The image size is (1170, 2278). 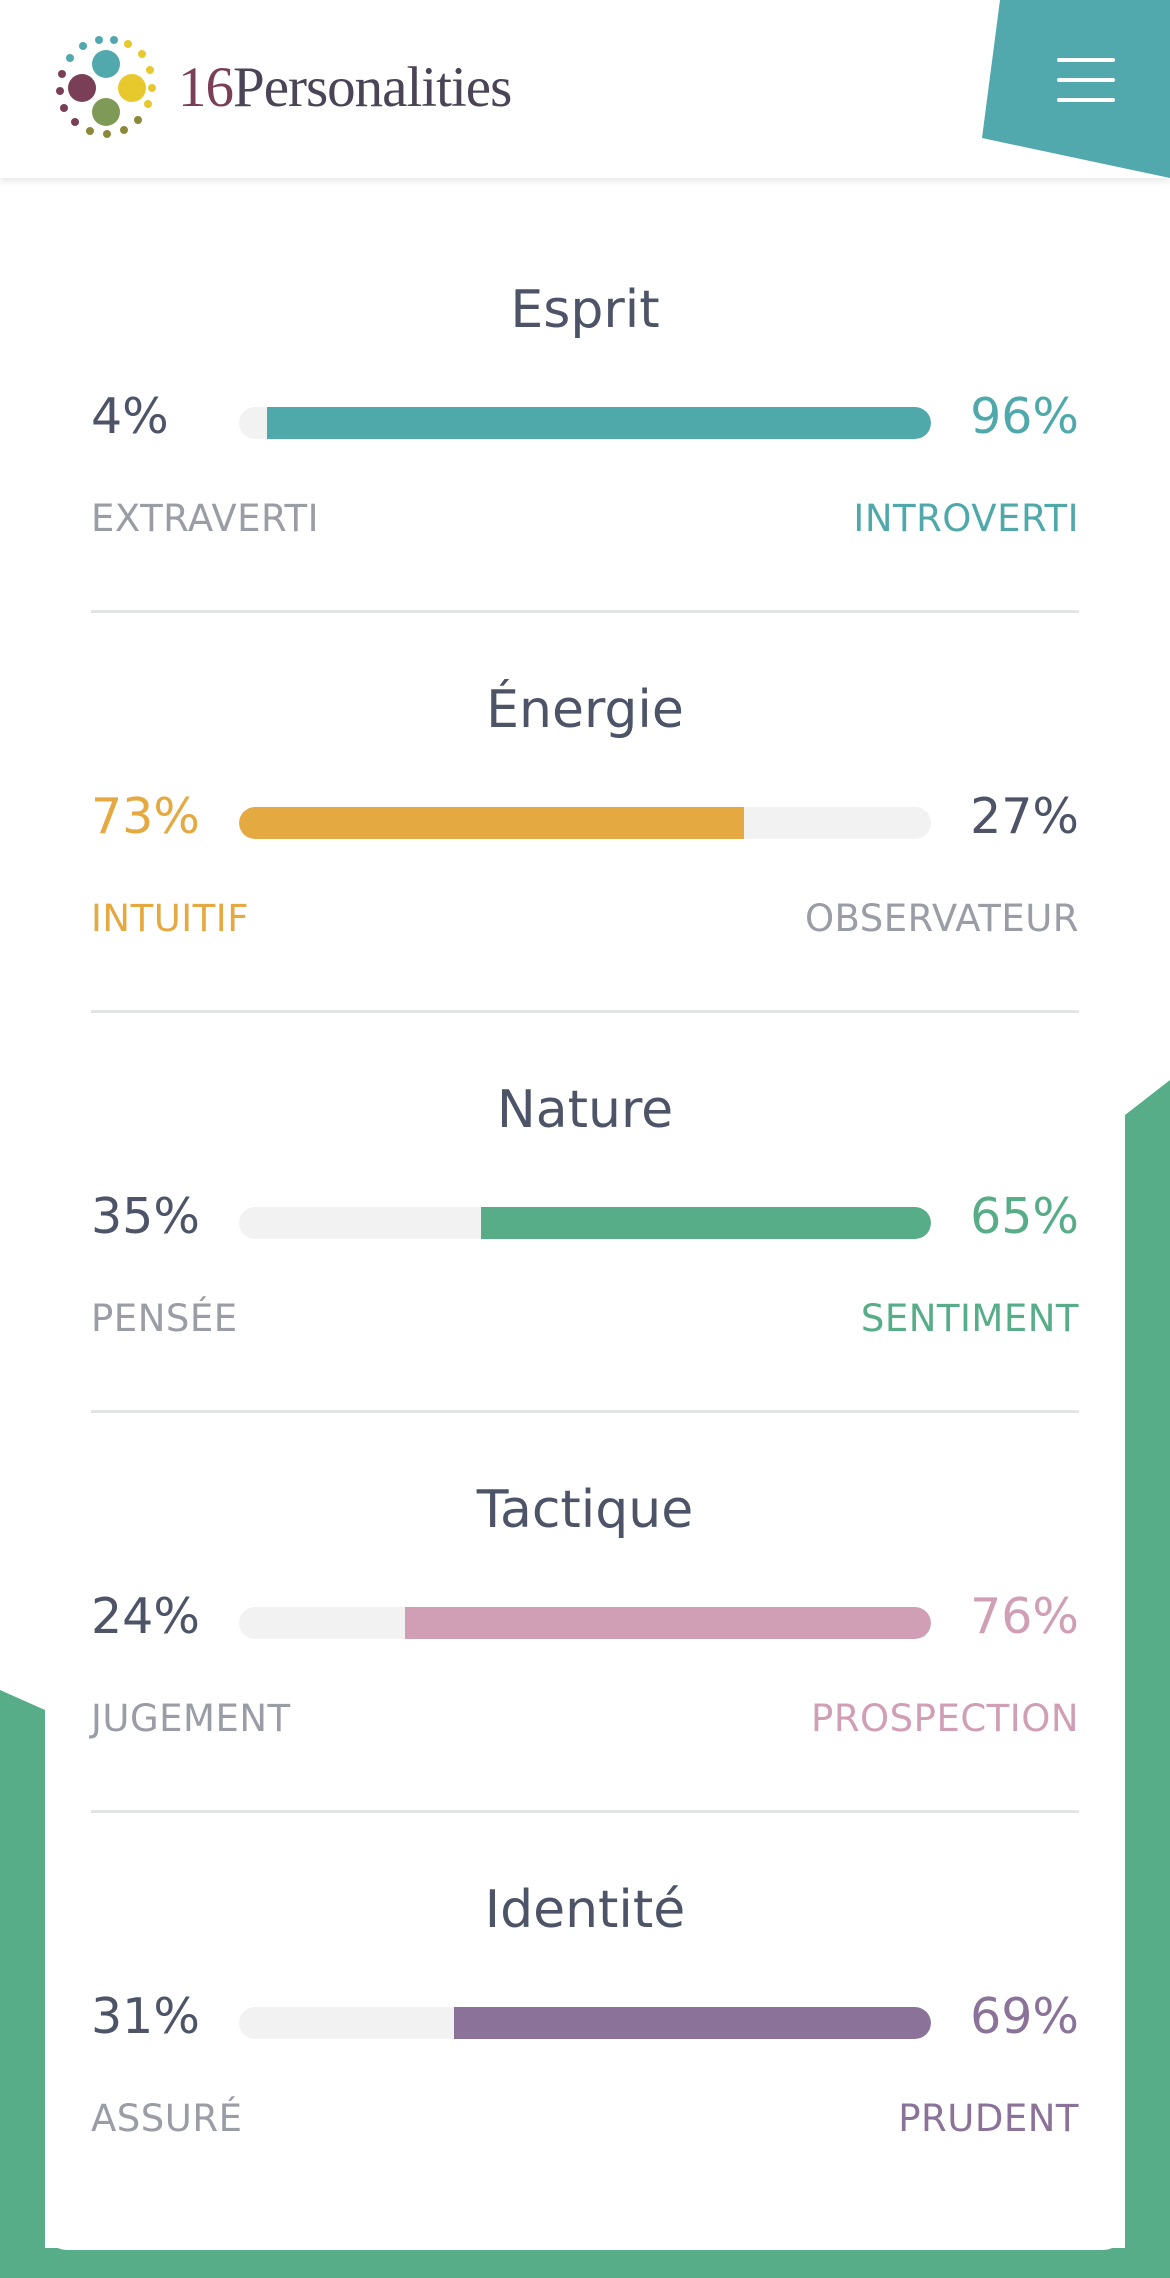 What do you see at coordinates (969, 1318) in the screenshot?
I see `right-trait-label: SENTIMENT` at bounding box center [969, 1318].